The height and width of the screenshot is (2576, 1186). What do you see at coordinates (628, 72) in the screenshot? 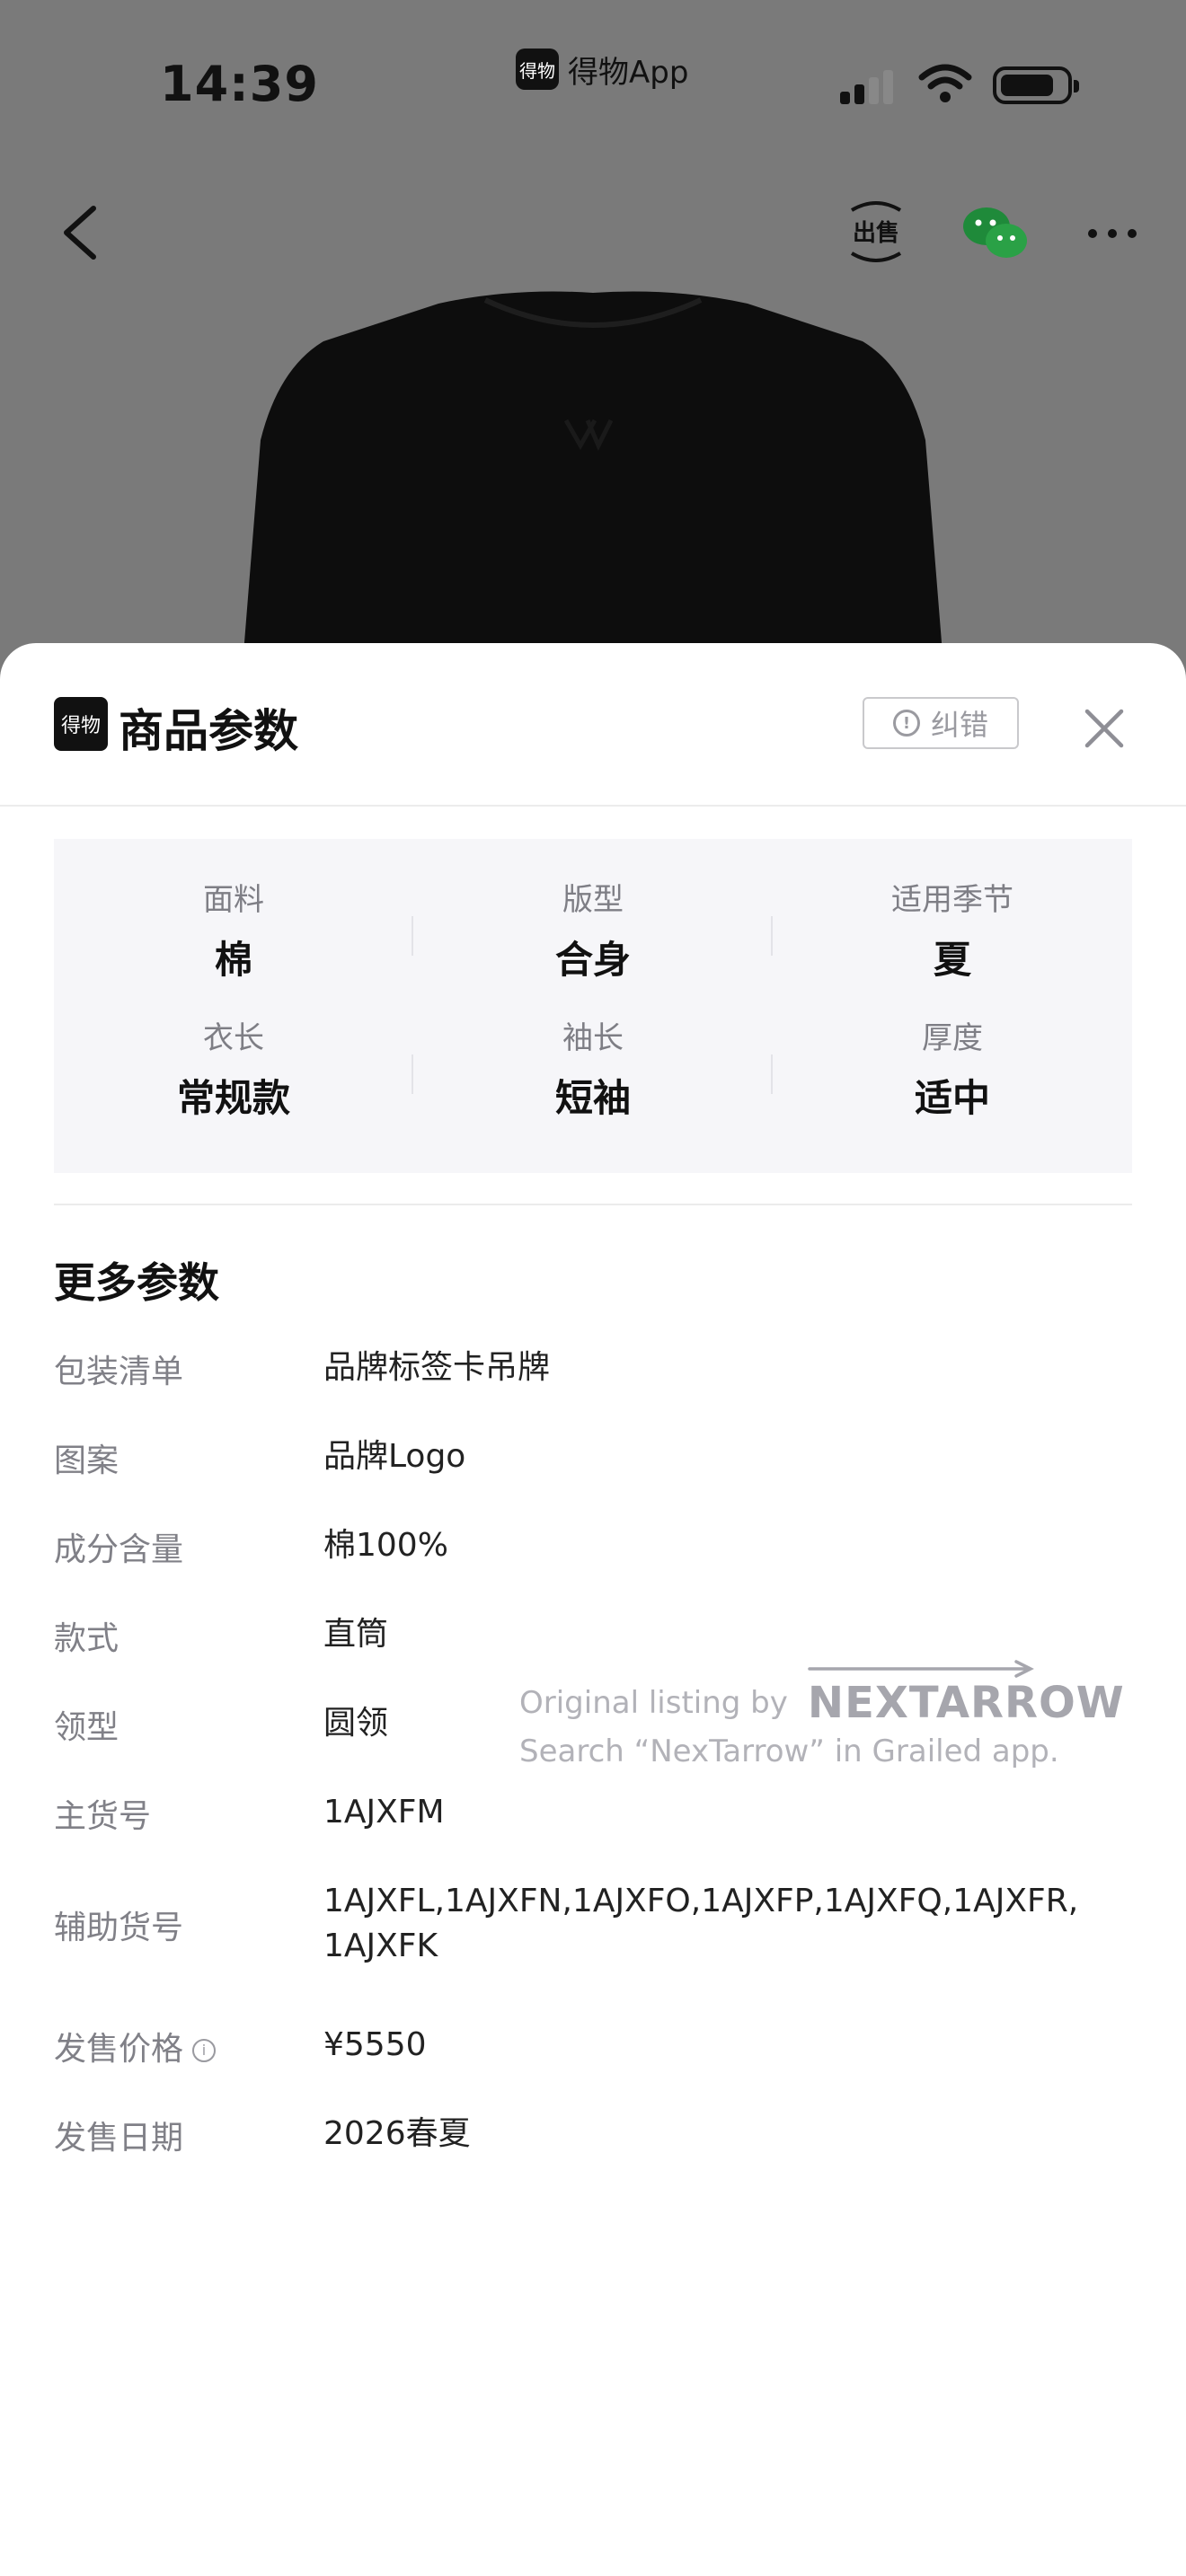
I see `app-name: 得物App` at bounding box center [628, 72].